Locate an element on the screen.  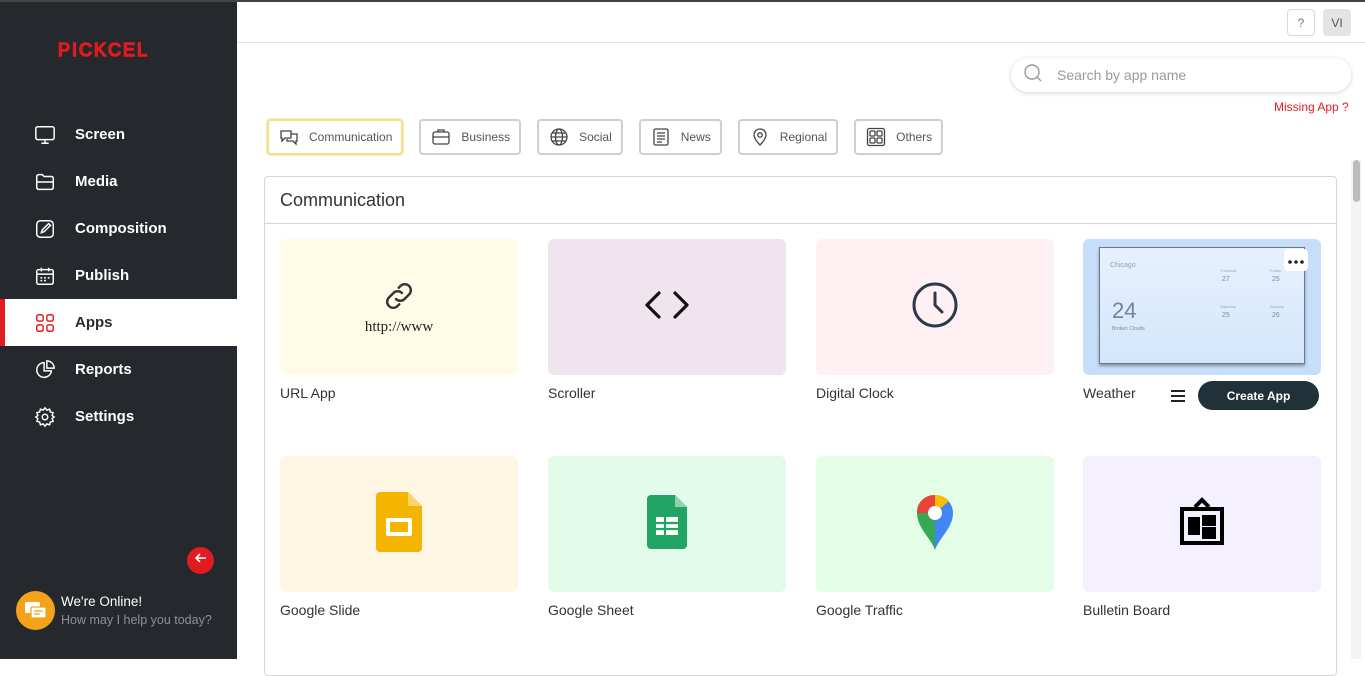
app-card-scroller: Scroller is located at coordinates (667, 320).